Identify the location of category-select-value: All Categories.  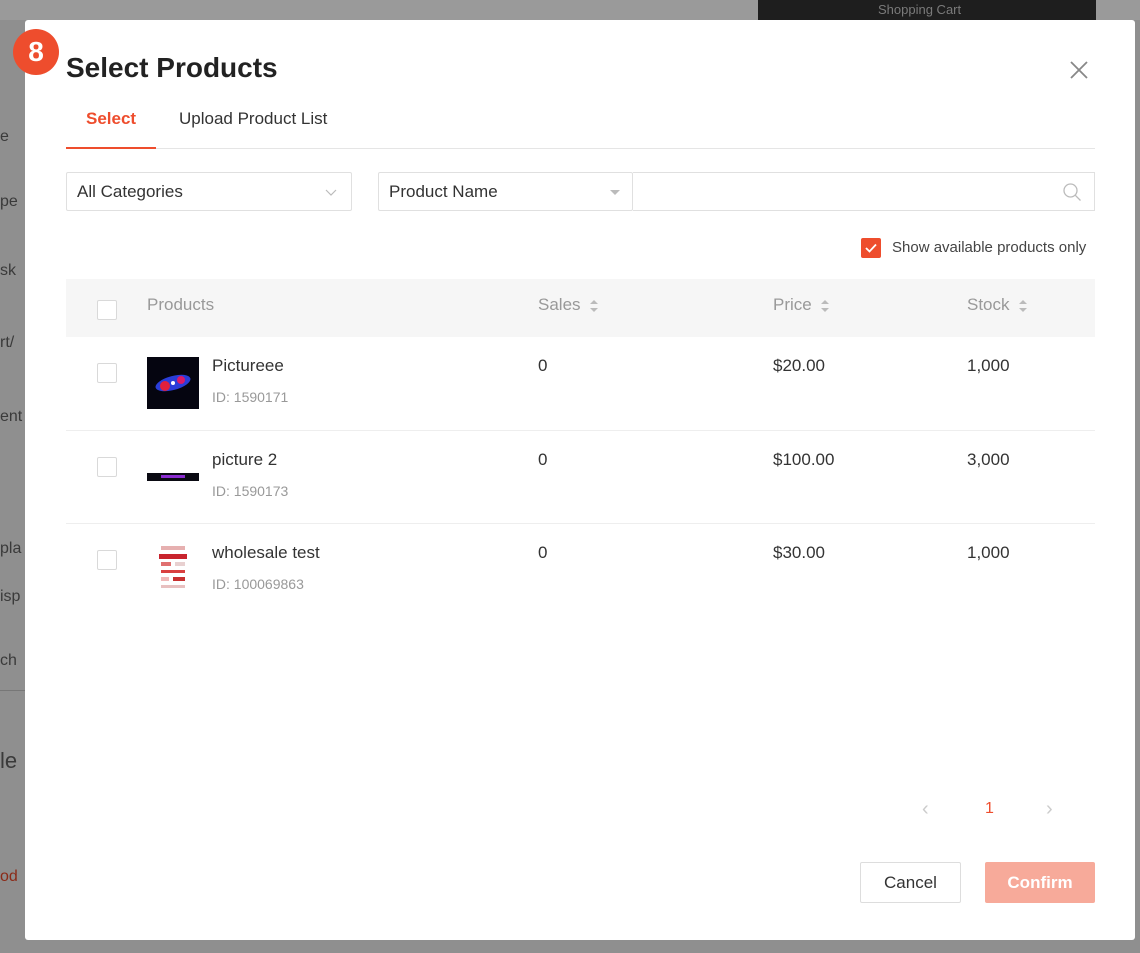
(130, 191).